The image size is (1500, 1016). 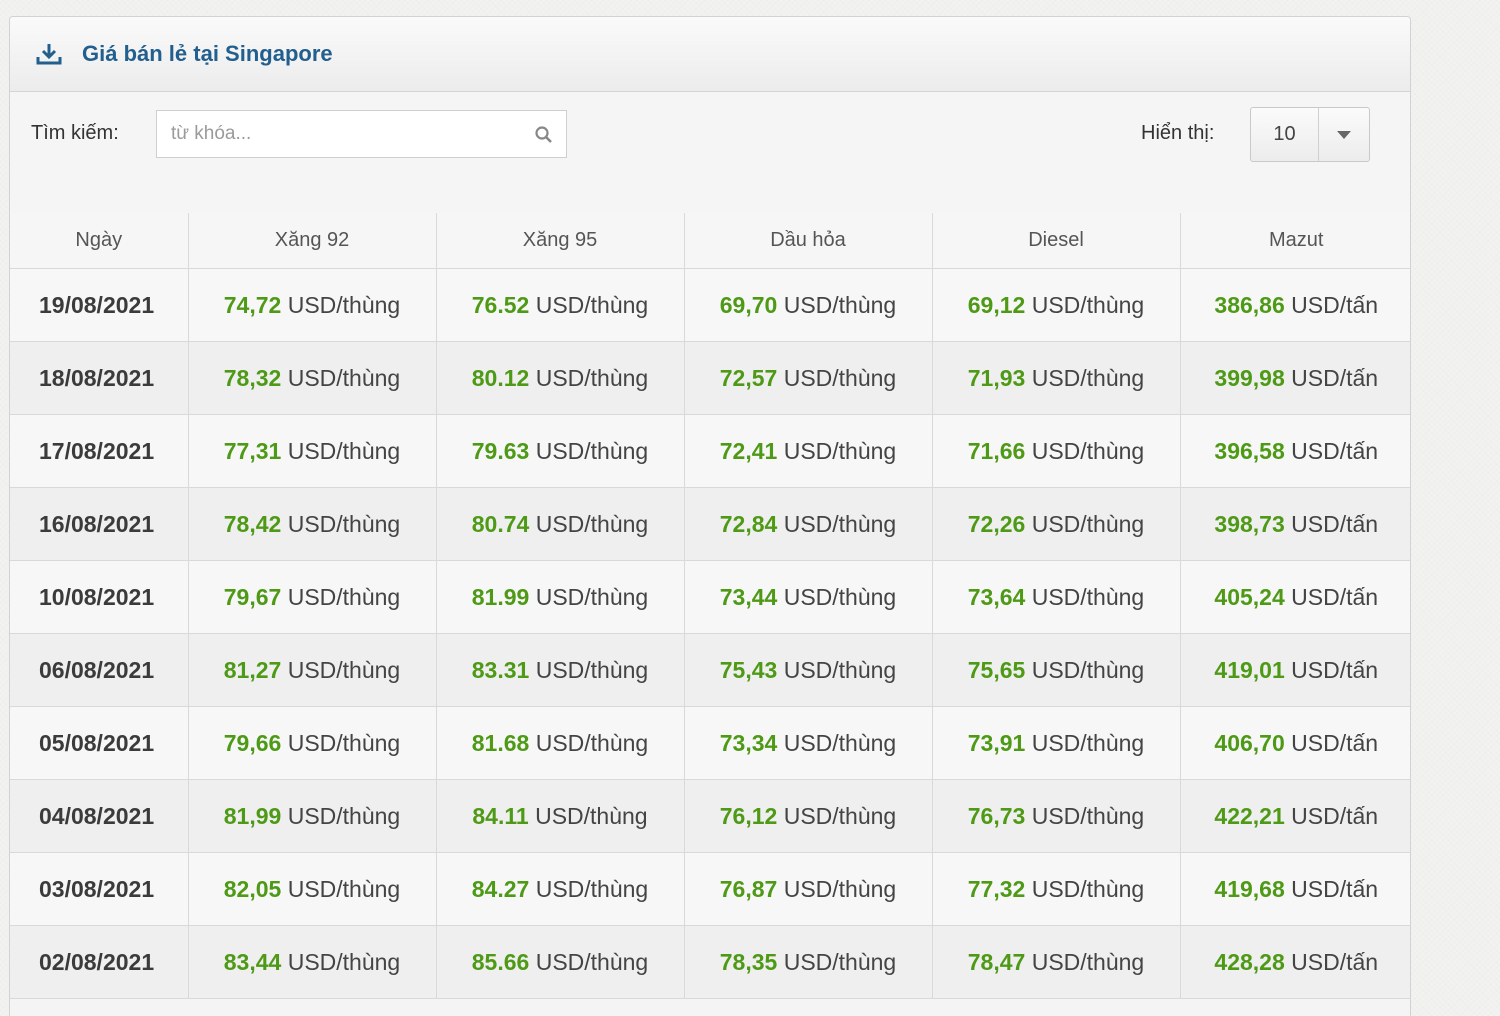 I want to click on price-value: 74,72, so click(x=252, y=304).